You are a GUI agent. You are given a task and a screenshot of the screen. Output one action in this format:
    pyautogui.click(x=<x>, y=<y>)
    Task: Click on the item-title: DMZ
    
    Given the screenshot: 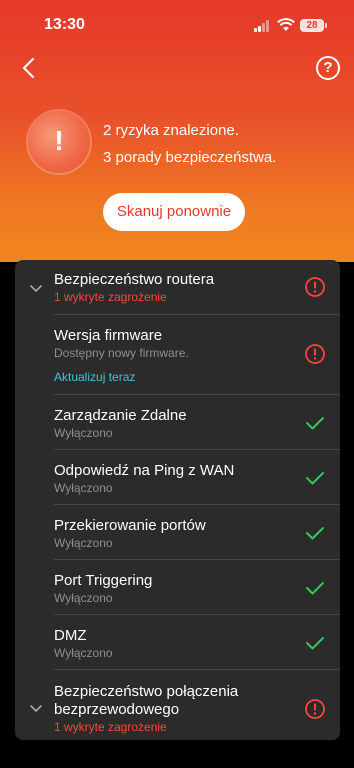 What is the action you would take?
    pyautogui.click(x=70, y=635)
    